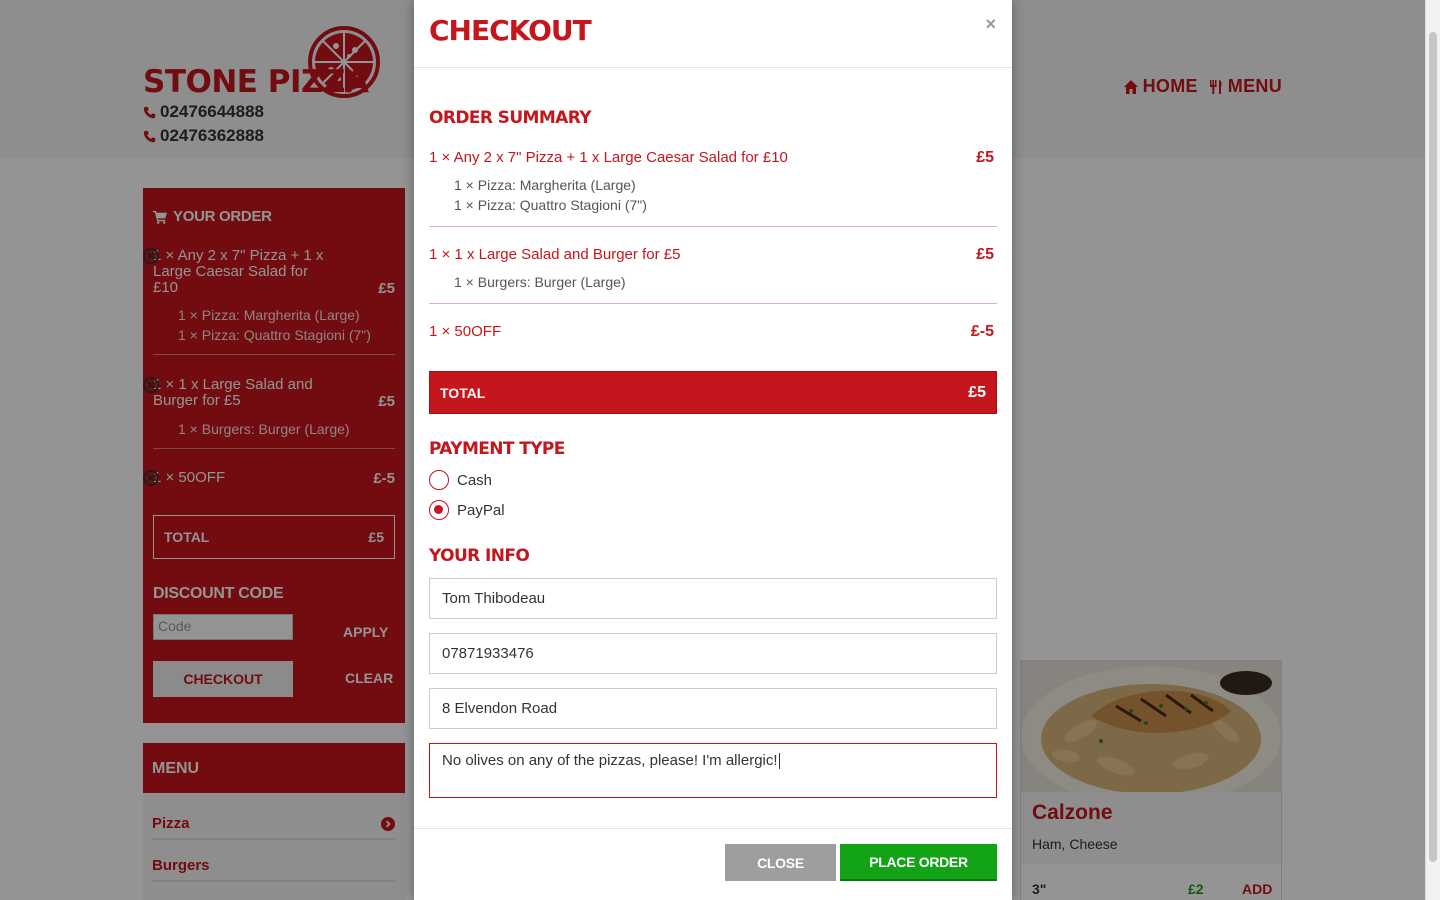 The image size is (1440, 900). I want to click on total-value: £5, so click(977, 392).